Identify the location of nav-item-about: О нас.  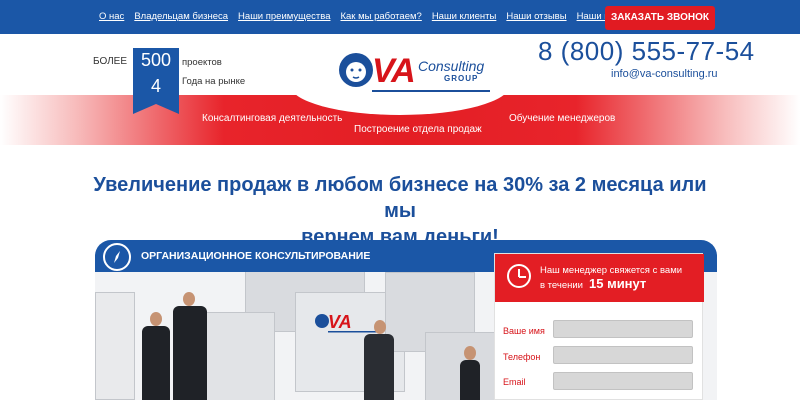
(111, 16).